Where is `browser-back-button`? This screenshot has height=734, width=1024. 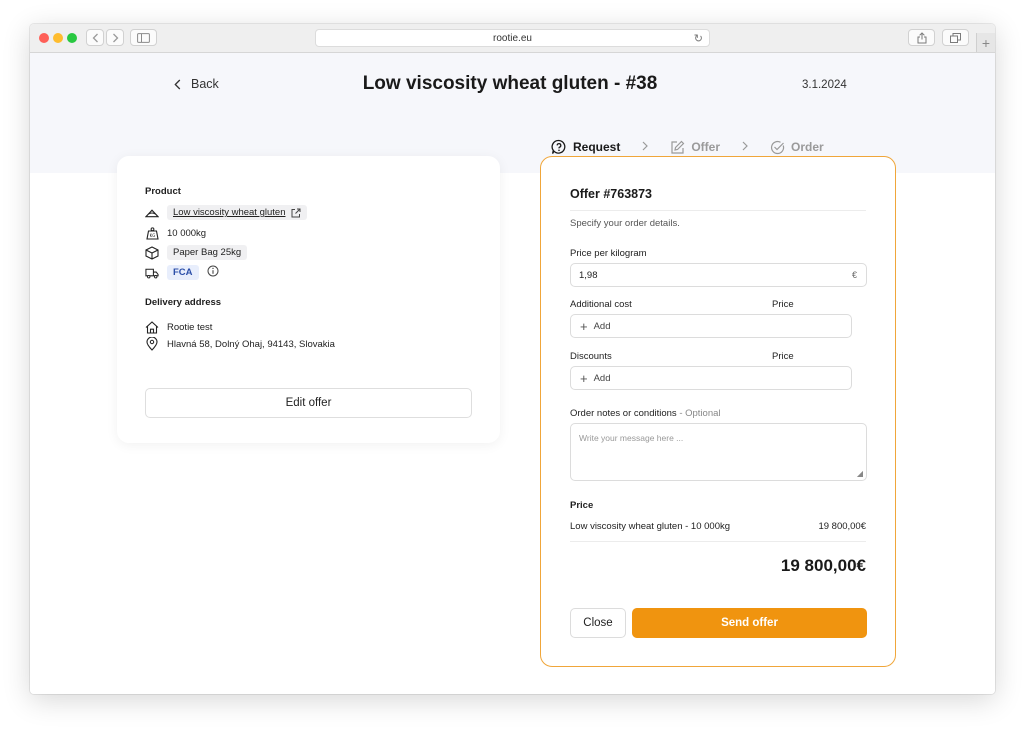
browser-back-button is located at coordinates (95, 37).